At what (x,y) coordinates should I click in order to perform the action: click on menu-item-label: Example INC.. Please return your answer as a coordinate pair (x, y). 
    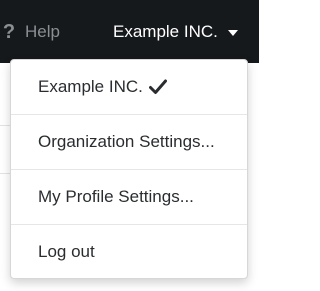
    Looking at the image, I should click on (90, 86).